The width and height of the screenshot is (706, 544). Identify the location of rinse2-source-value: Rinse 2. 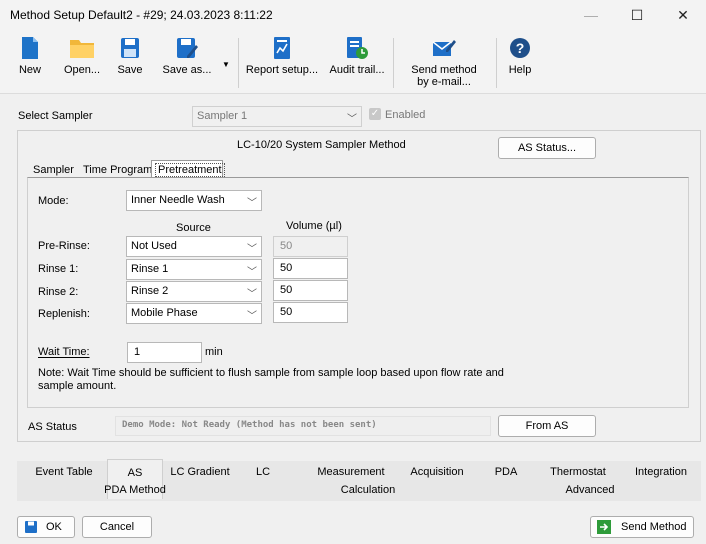
(150, 291).